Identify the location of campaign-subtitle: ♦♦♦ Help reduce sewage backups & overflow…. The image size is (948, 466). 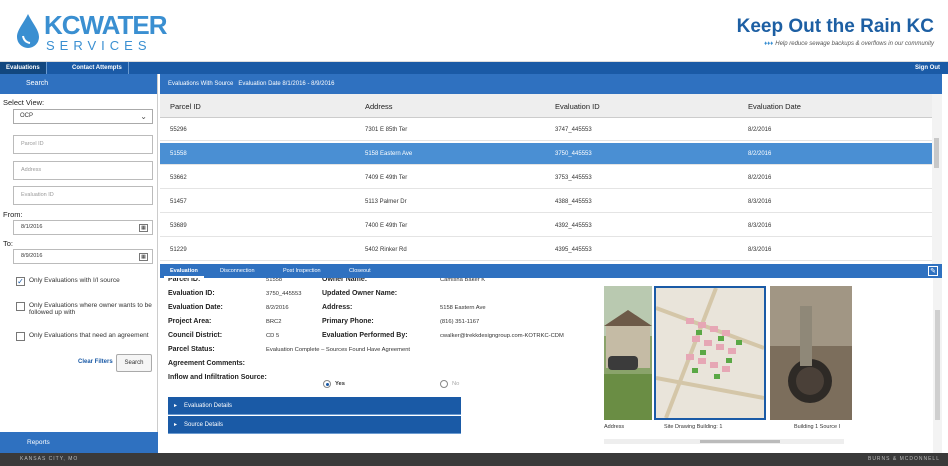
(849, 44).